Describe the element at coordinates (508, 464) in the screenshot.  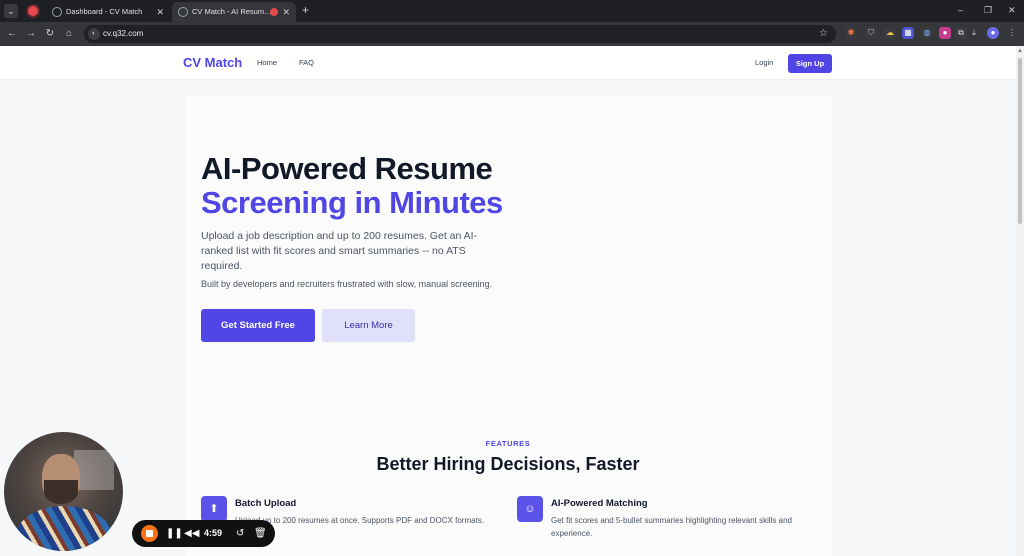
I see `features-title: Better Hiring Decisions, Faster` at that location.